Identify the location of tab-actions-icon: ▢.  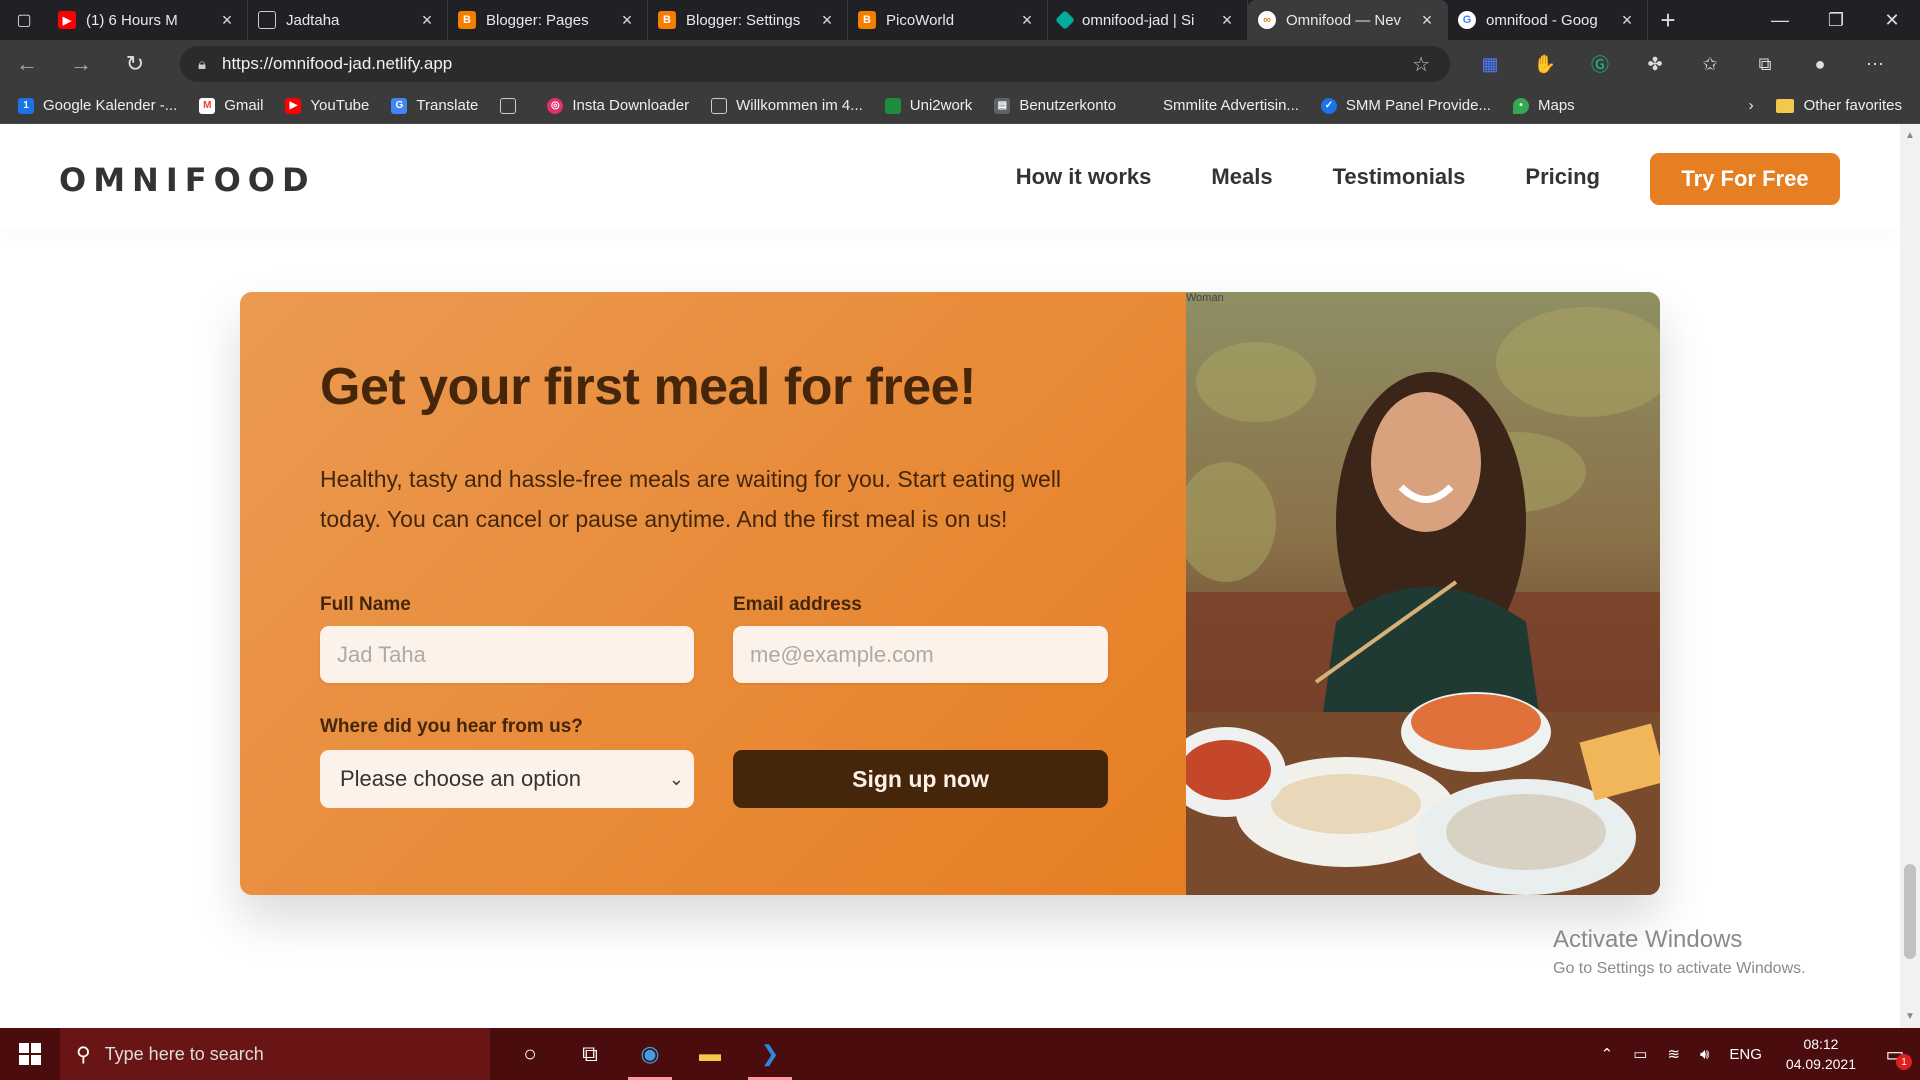
(24, 20).